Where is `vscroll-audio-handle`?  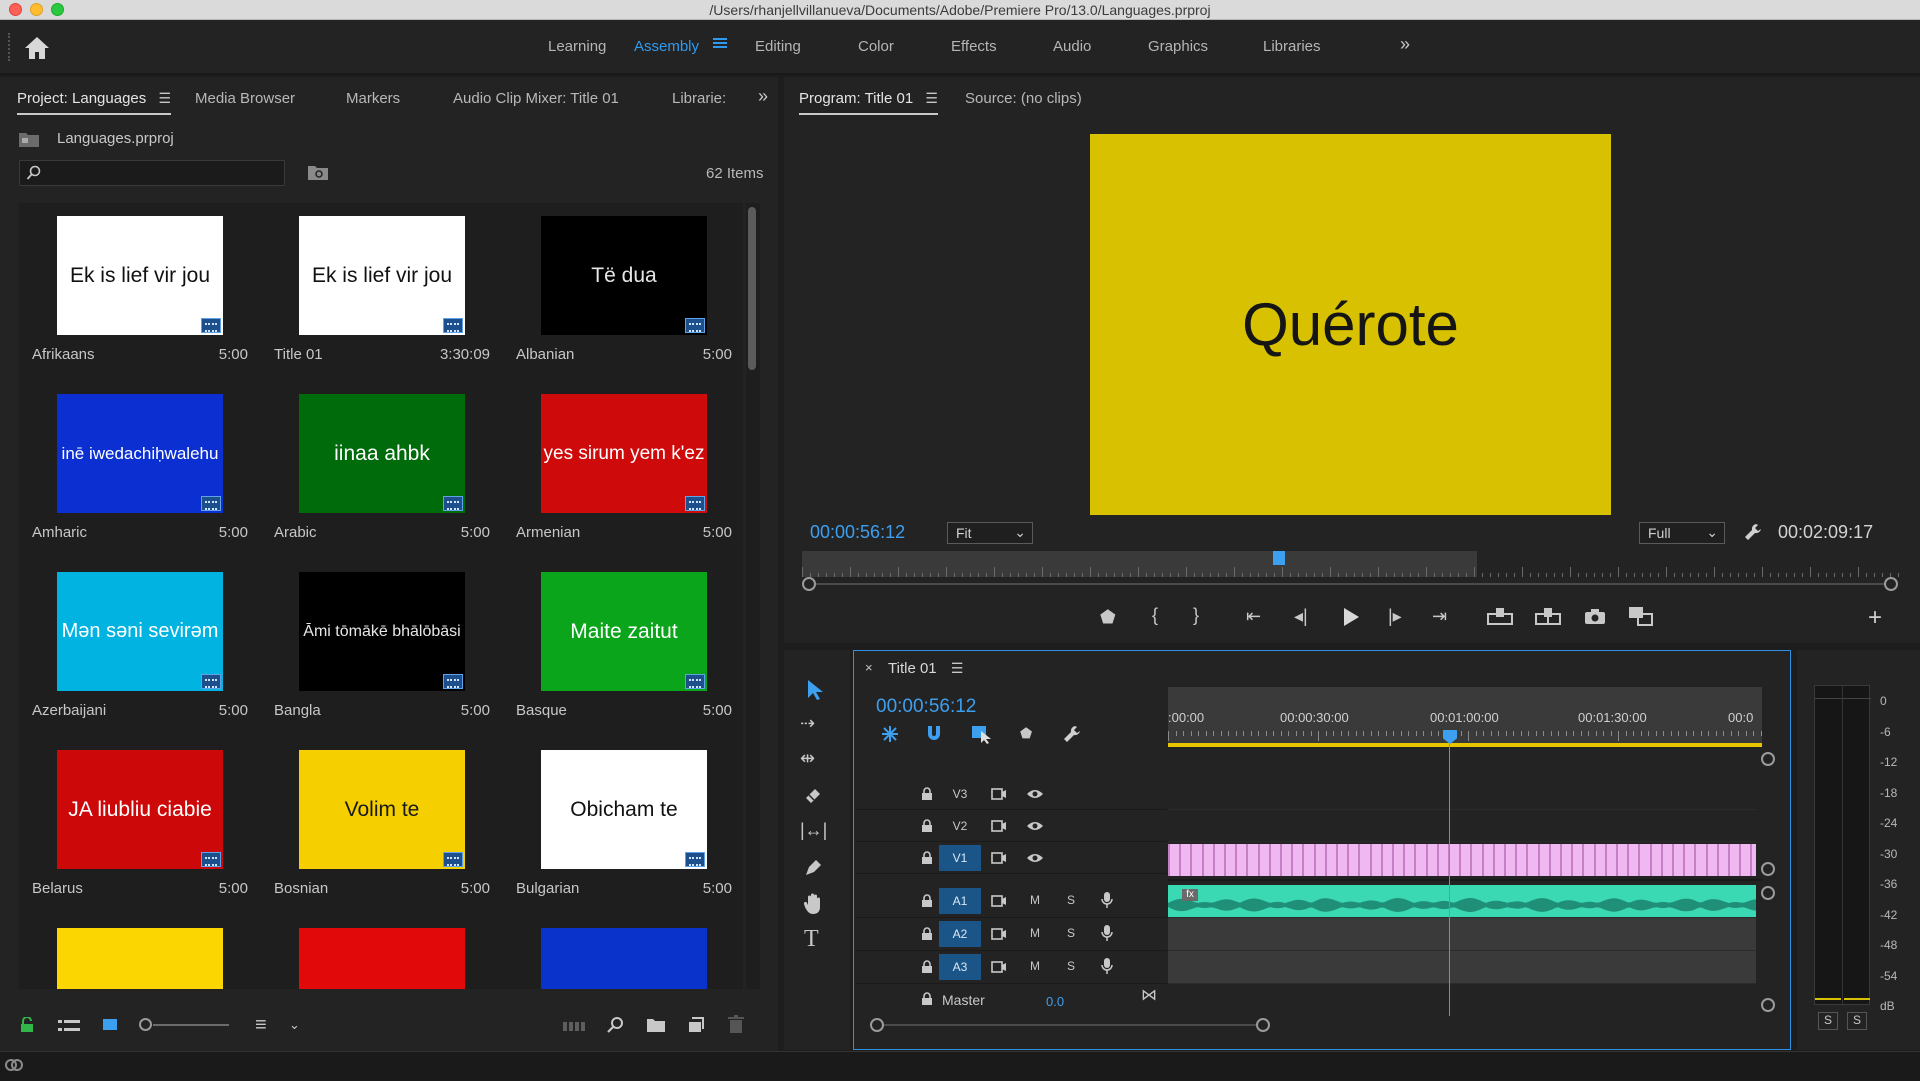
vscroll-audio-handle is located at coordinates (1768, 893).